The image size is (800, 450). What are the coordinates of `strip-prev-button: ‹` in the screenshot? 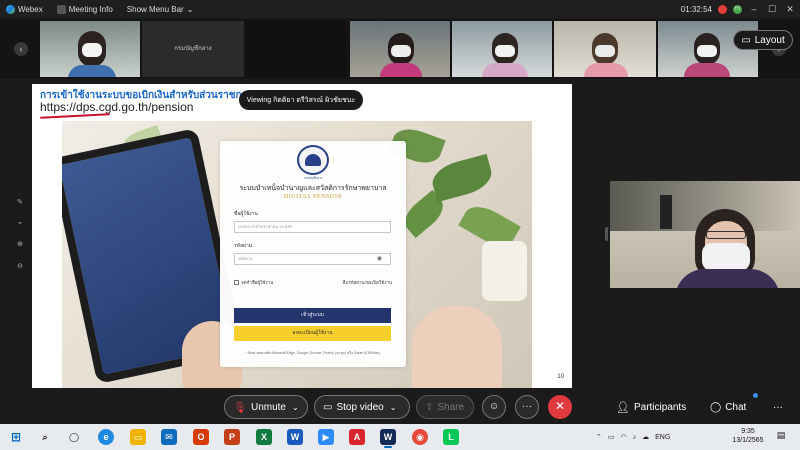 It's located at (21, 49).